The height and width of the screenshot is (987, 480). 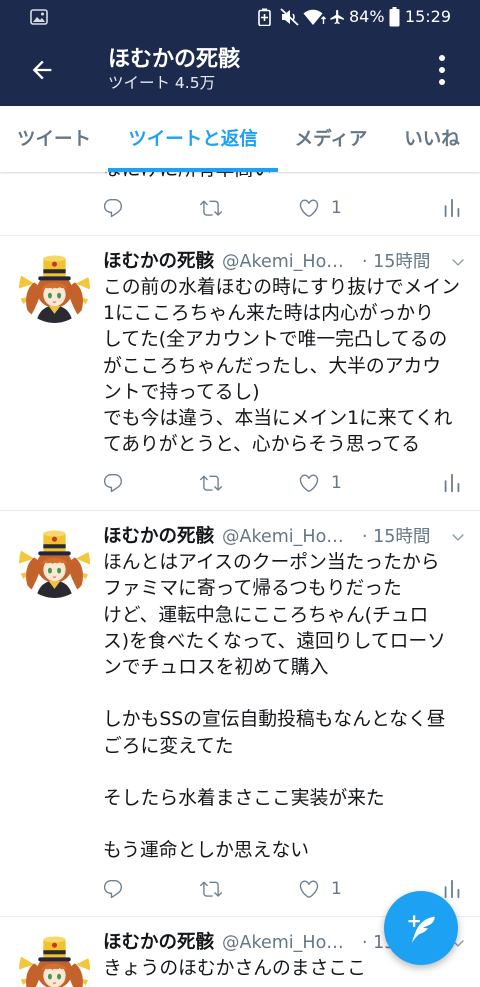 What do you see at coordinates (181, 392) in the screenshot?
I see `tweet-text-line: ントで持ってるし)` at bounding box center [181, 392].